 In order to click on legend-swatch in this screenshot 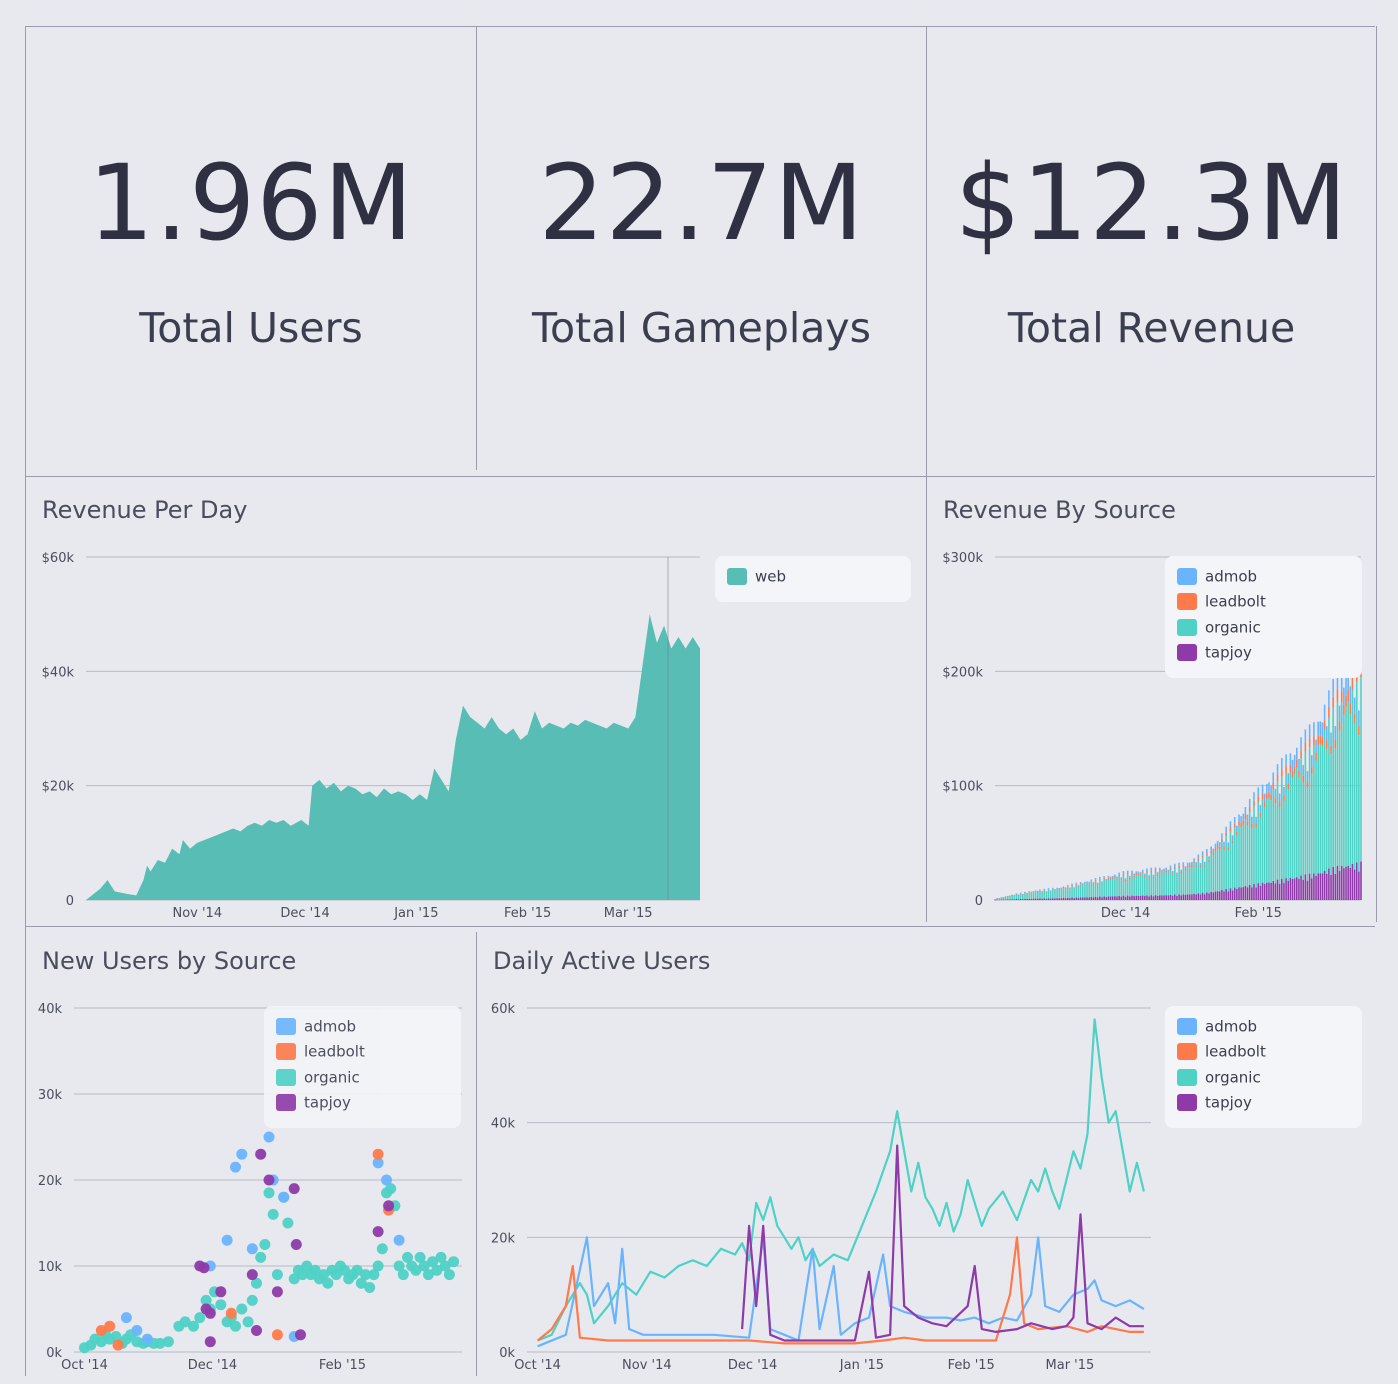, I will do `click(1187, 627)`.